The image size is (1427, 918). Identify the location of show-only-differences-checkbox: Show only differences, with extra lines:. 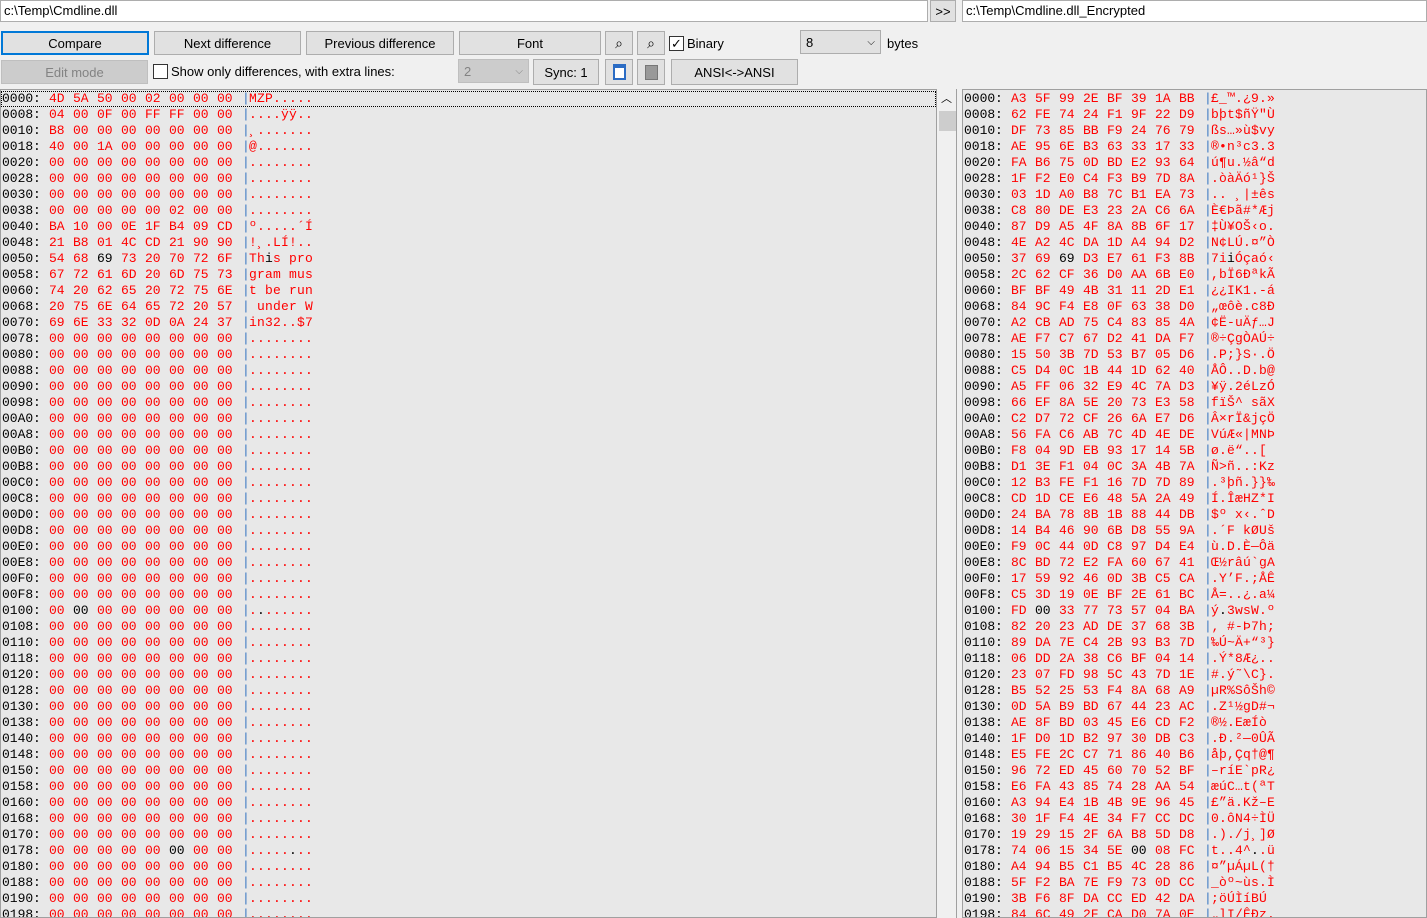
(274, 71).